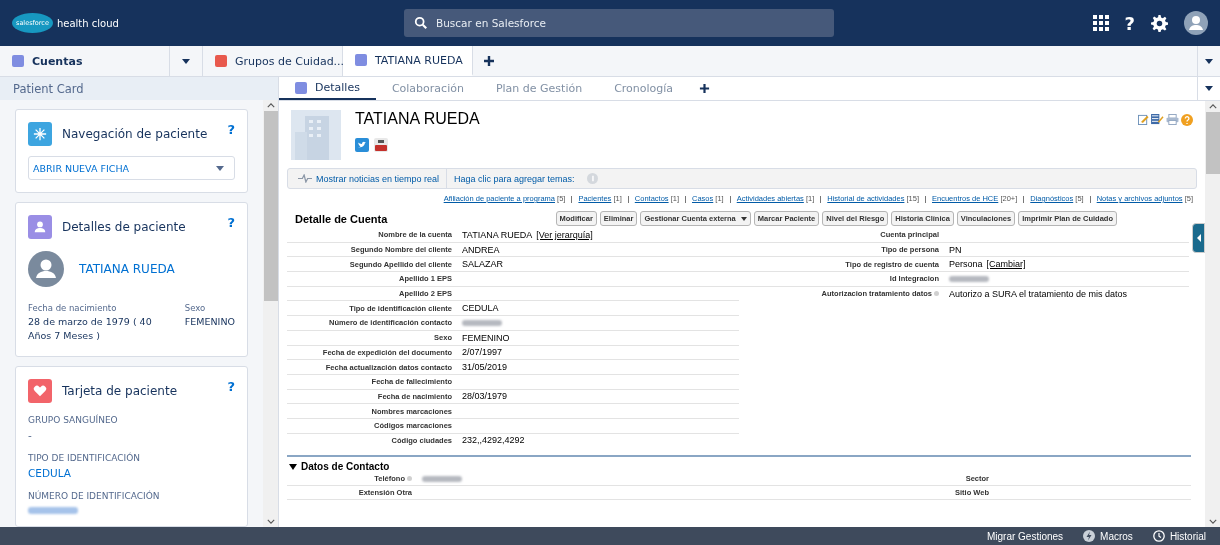  Describe the element at coordinates (362, 145) in the screenshot. I see `bird-icon` at that location.